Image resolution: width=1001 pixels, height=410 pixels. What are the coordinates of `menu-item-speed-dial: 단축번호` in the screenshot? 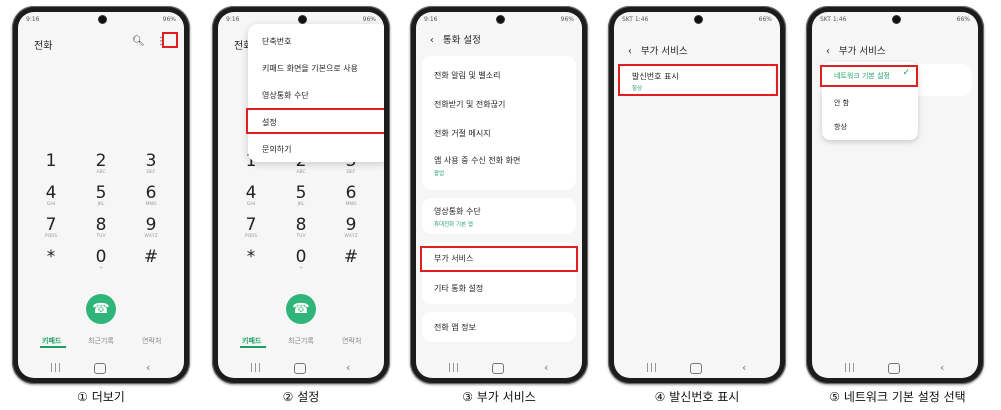 It's located at (276, 41).